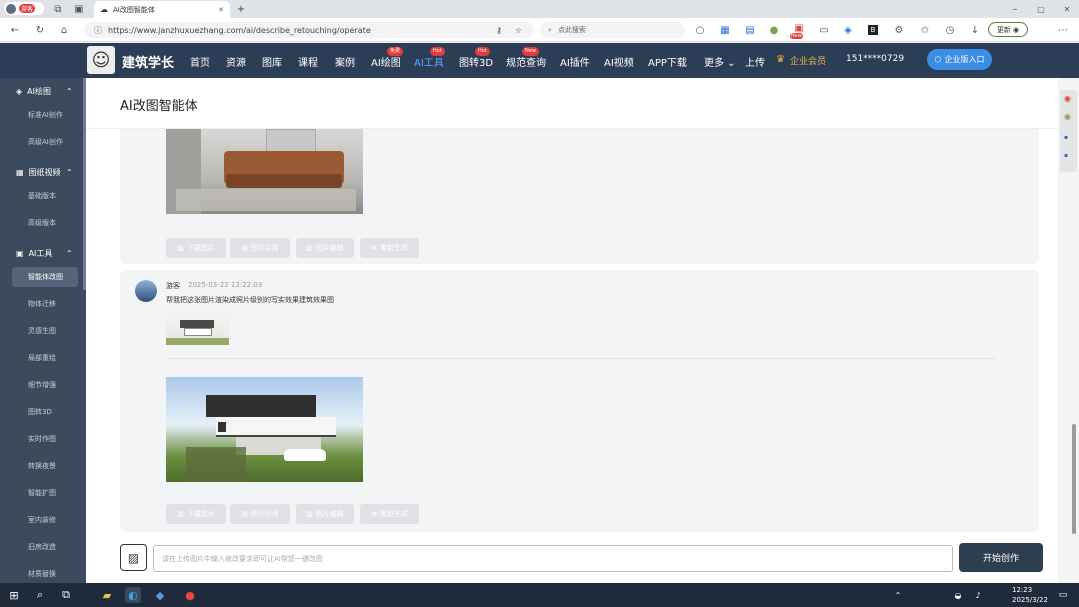 The image size is (1079, 607). I want to click on sidebar-item: 旧房改造, so click(45, 547).